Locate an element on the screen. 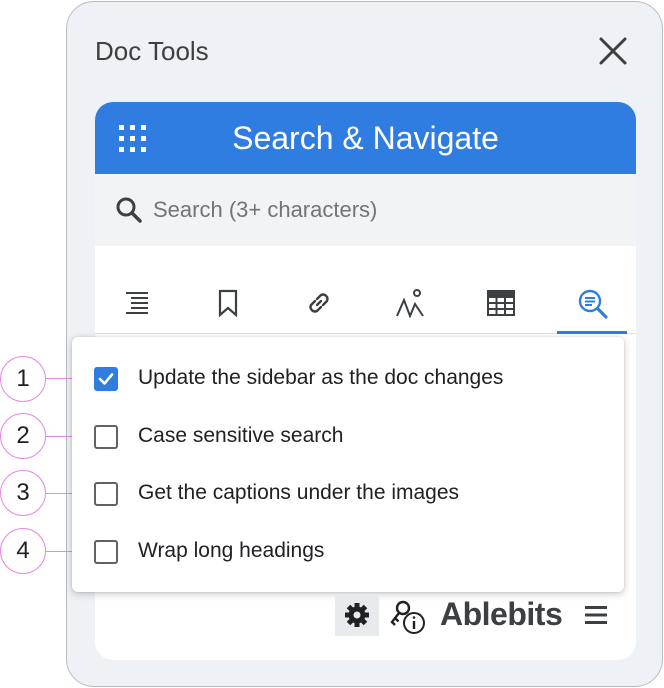 Image resolution: width=664 pixels, height=688 pixels. callout-2: 2 is located at coordinates (23, 436).